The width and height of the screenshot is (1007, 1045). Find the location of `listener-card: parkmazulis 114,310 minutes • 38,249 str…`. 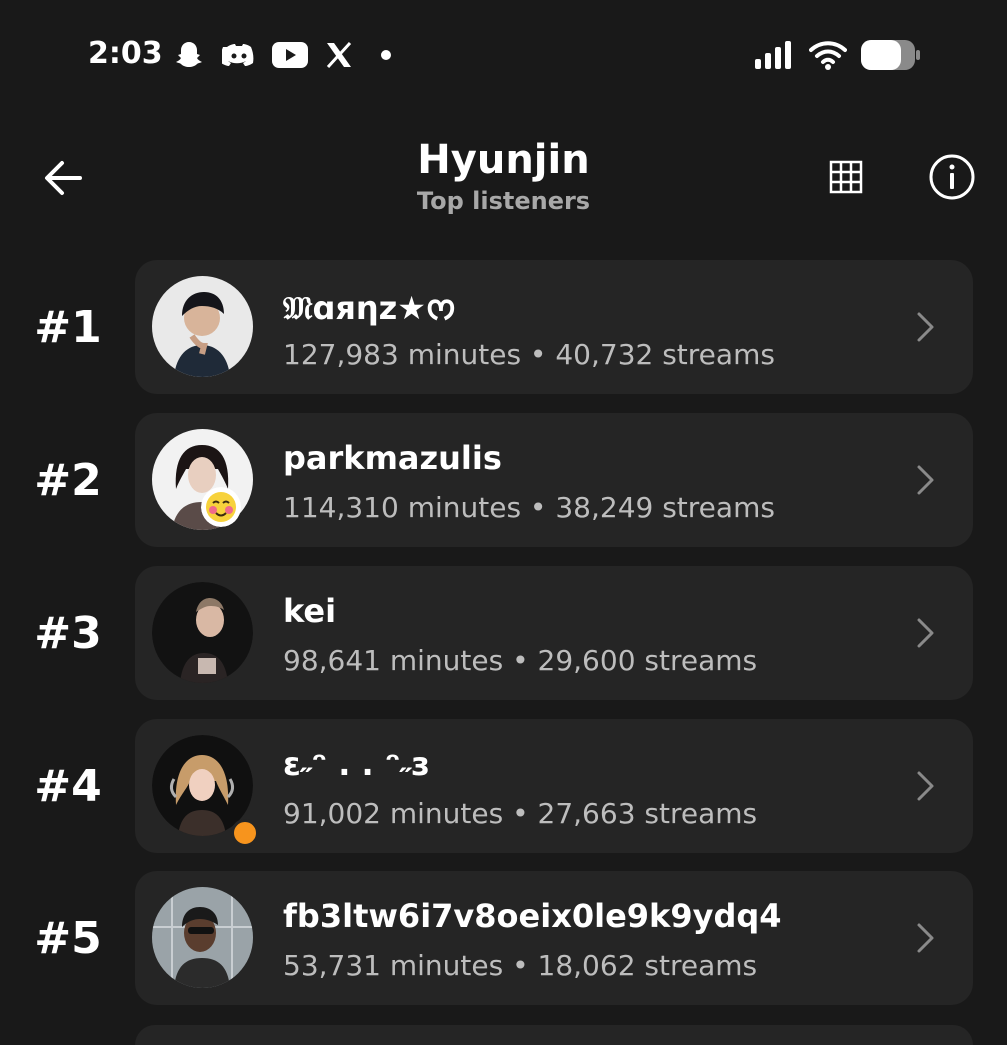

listener-card: parkmazulis 114,310 minutes • 38,249 str… is located at coordinates (554, 480).